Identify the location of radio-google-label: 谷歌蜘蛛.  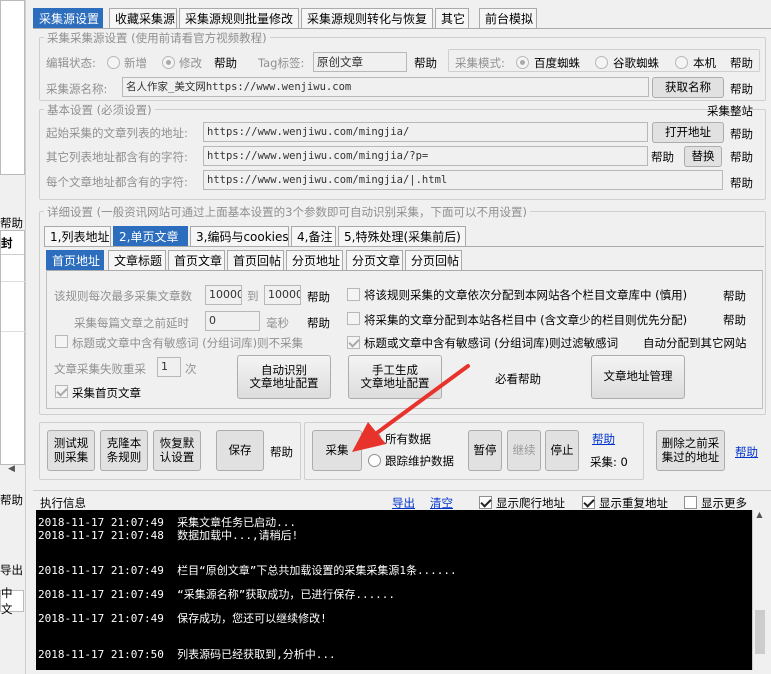
(636, 63).